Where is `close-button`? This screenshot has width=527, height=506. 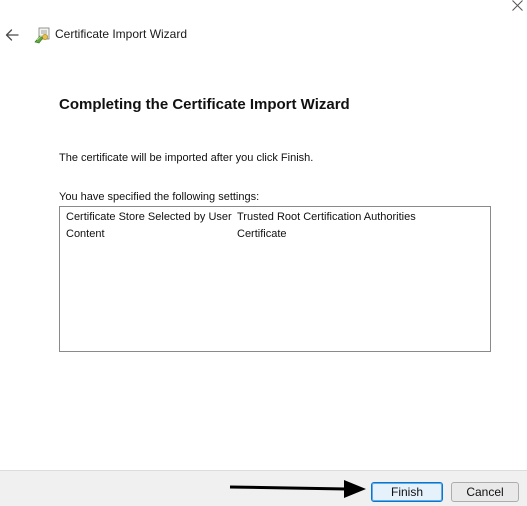
close-button is located at coordinates (517, 7).